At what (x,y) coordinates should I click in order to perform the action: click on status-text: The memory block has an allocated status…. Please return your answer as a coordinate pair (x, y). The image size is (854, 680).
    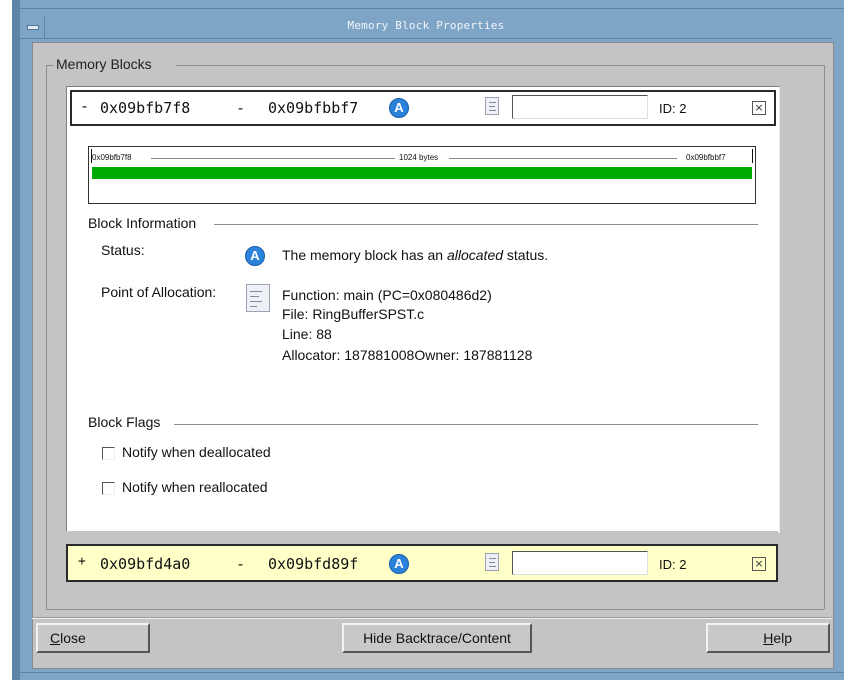
    Looking at the image, I should click on (415, 255).